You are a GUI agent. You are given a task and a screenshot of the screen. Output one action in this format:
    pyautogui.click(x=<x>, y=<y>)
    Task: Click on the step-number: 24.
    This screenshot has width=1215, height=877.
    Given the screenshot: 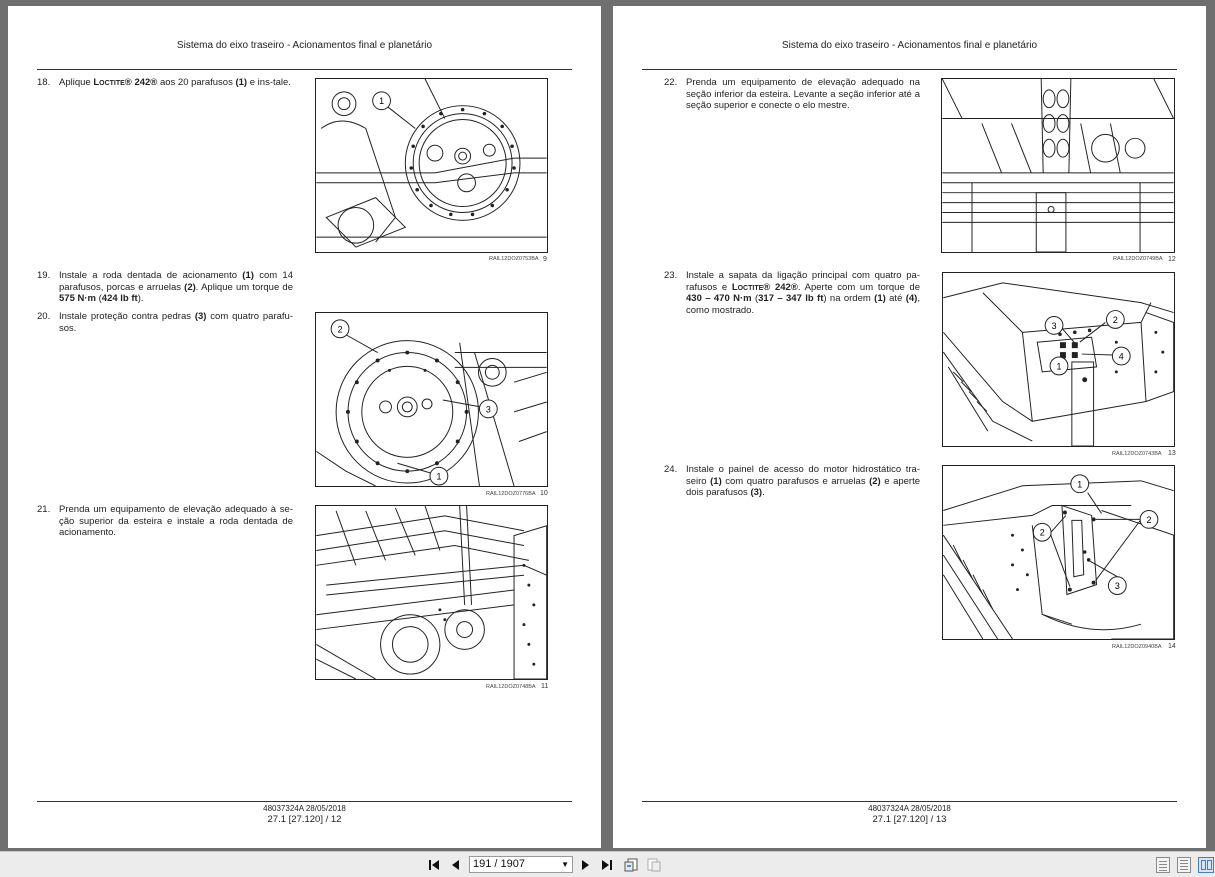 What is the action you would take?
    pyautogui.click(x=671, y=469)
    